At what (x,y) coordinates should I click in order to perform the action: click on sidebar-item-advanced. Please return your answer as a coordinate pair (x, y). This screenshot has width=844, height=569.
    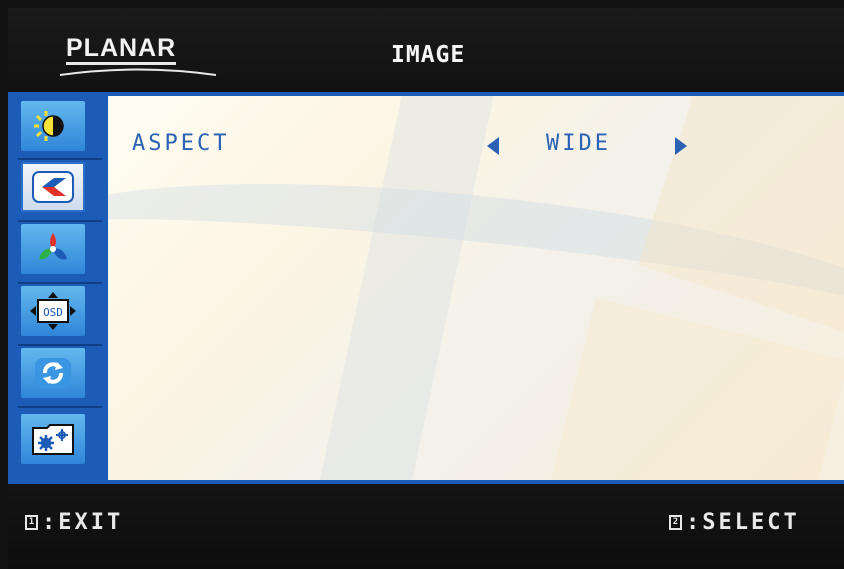
    Looking at the image, I should click on (58, 440).